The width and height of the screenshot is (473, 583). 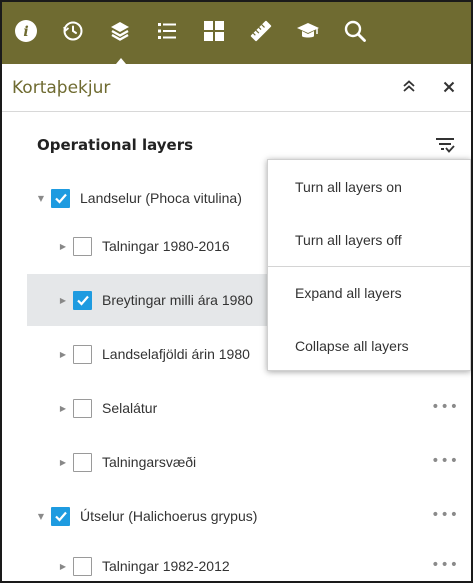 What do you see at coordinates (161, 198) in the screenshot?
I see `layer-label: Landselur (Phoca vitulina)` at bounding box center [161, 198].